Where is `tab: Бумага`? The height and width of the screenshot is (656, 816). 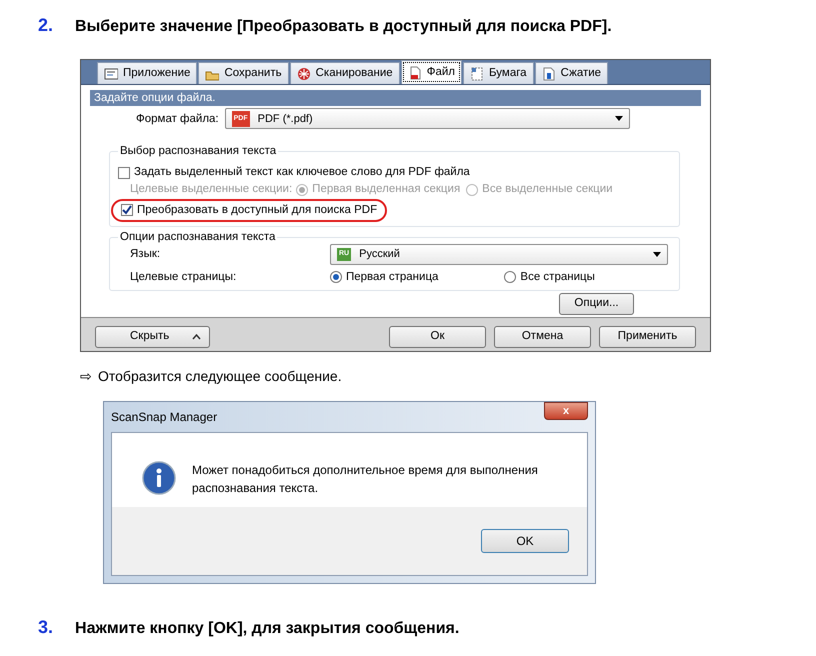 tab: Бумага is located at coordinates (498, 73).